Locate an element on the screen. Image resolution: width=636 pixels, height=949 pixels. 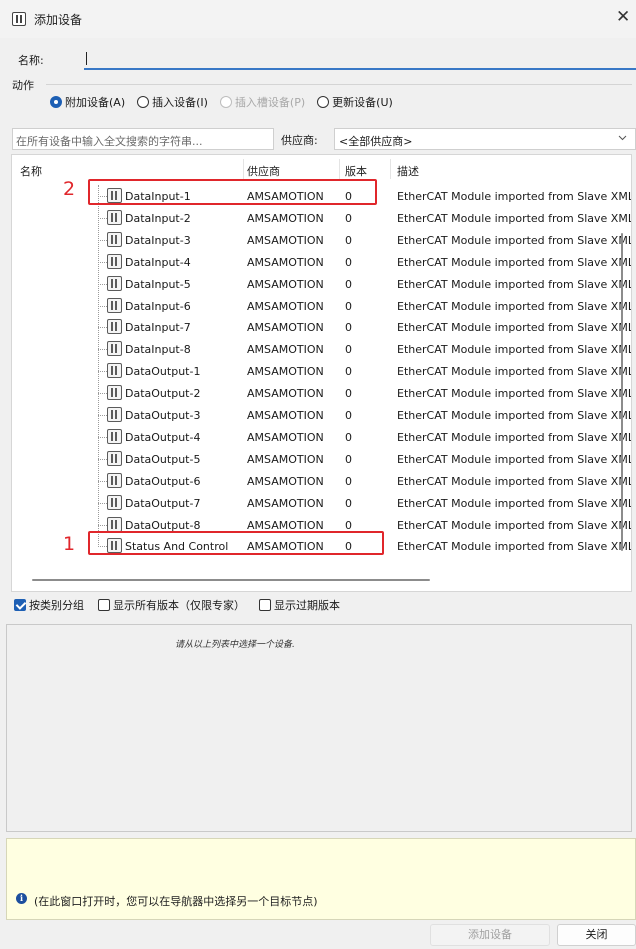
chevron-down-icon is located at coordinates (622, 137).